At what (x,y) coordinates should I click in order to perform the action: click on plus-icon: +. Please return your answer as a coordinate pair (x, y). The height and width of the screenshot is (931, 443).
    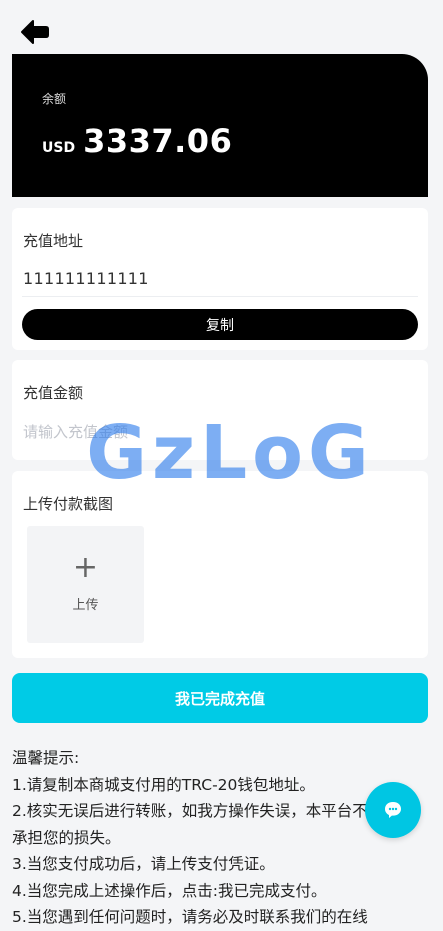
    Looking at the image, I should click on (85, 567).